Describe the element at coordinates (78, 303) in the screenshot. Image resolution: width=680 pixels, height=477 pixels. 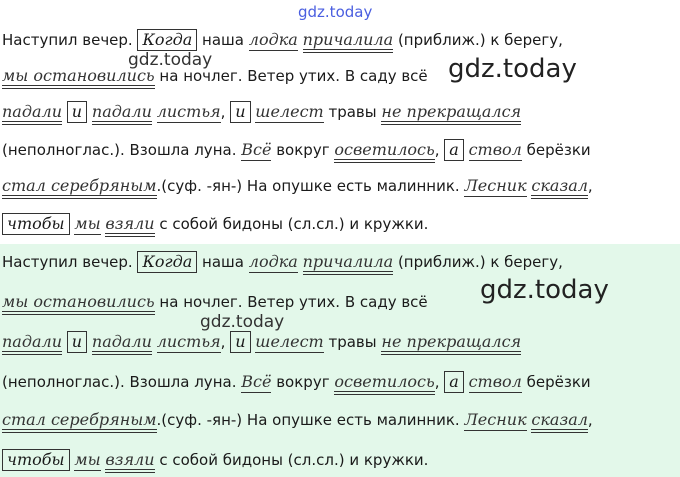
I see `predicate: мы остановились` at that location.